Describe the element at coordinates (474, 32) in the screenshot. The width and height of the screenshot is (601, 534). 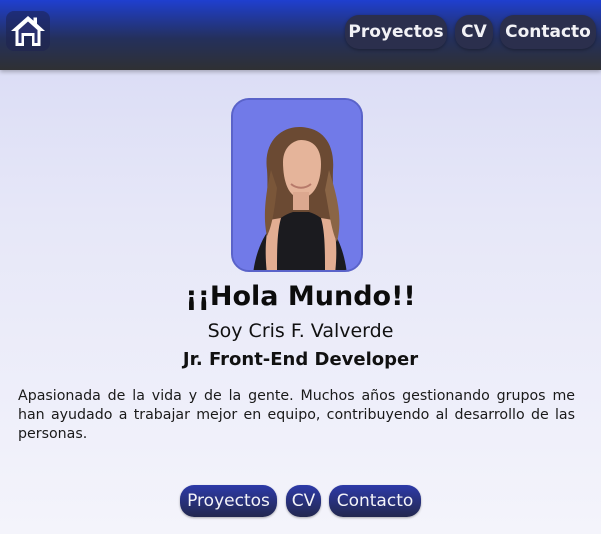
I see `nav-cv-button: CV` at that location.